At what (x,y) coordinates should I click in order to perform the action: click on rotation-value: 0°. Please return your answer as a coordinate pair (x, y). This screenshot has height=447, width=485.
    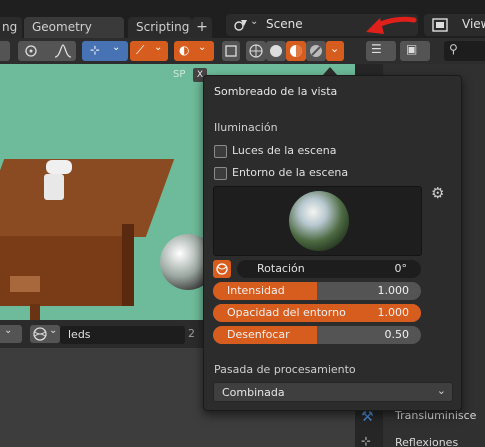
    Looking at the image, I should click on (401, 268).